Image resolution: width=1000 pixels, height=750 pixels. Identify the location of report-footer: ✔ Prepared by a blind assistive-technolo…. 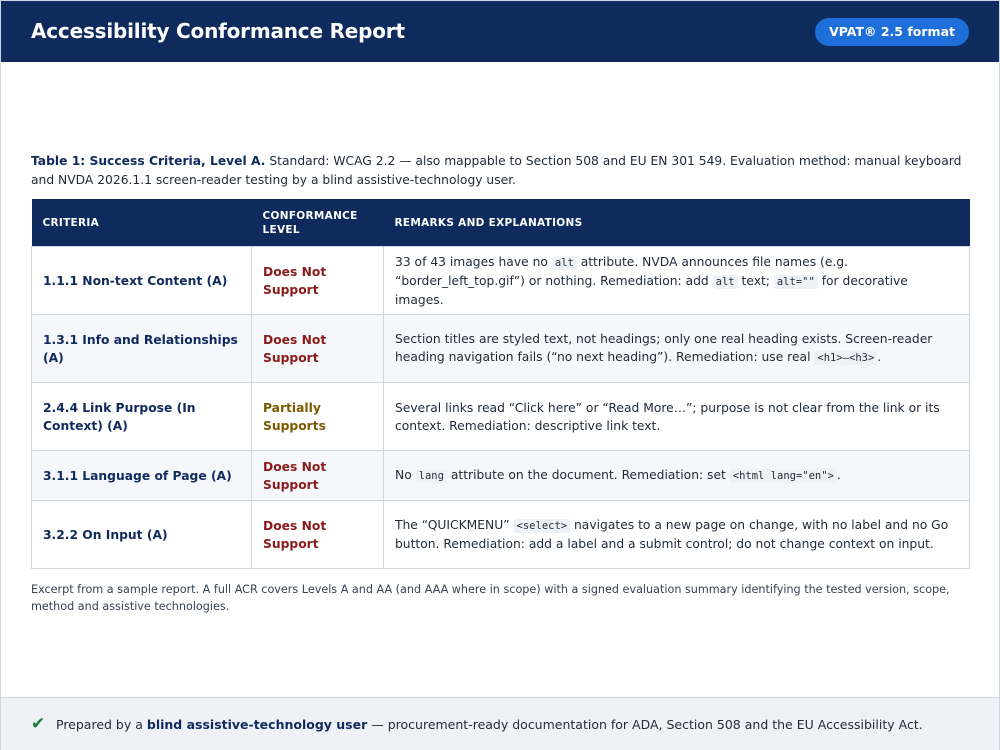
(500, 723).